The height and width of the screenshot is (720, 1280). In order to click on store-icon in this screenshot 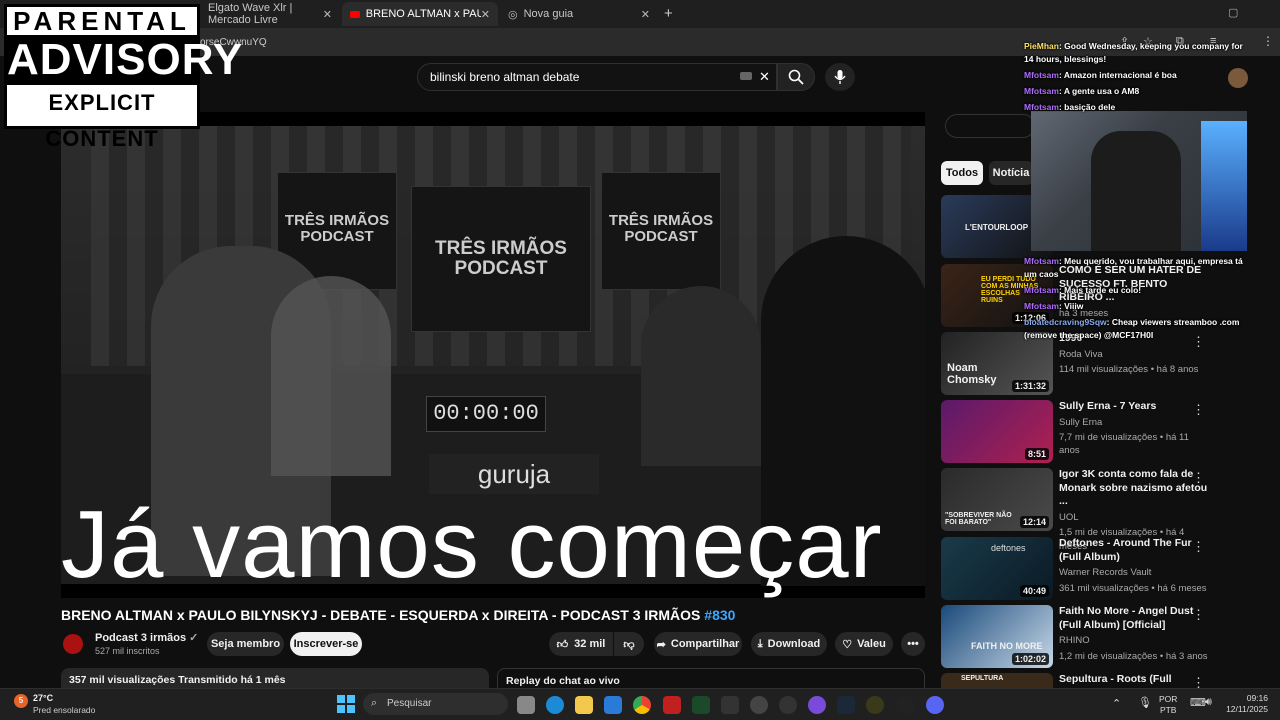, I will do `click(613, 705)`.